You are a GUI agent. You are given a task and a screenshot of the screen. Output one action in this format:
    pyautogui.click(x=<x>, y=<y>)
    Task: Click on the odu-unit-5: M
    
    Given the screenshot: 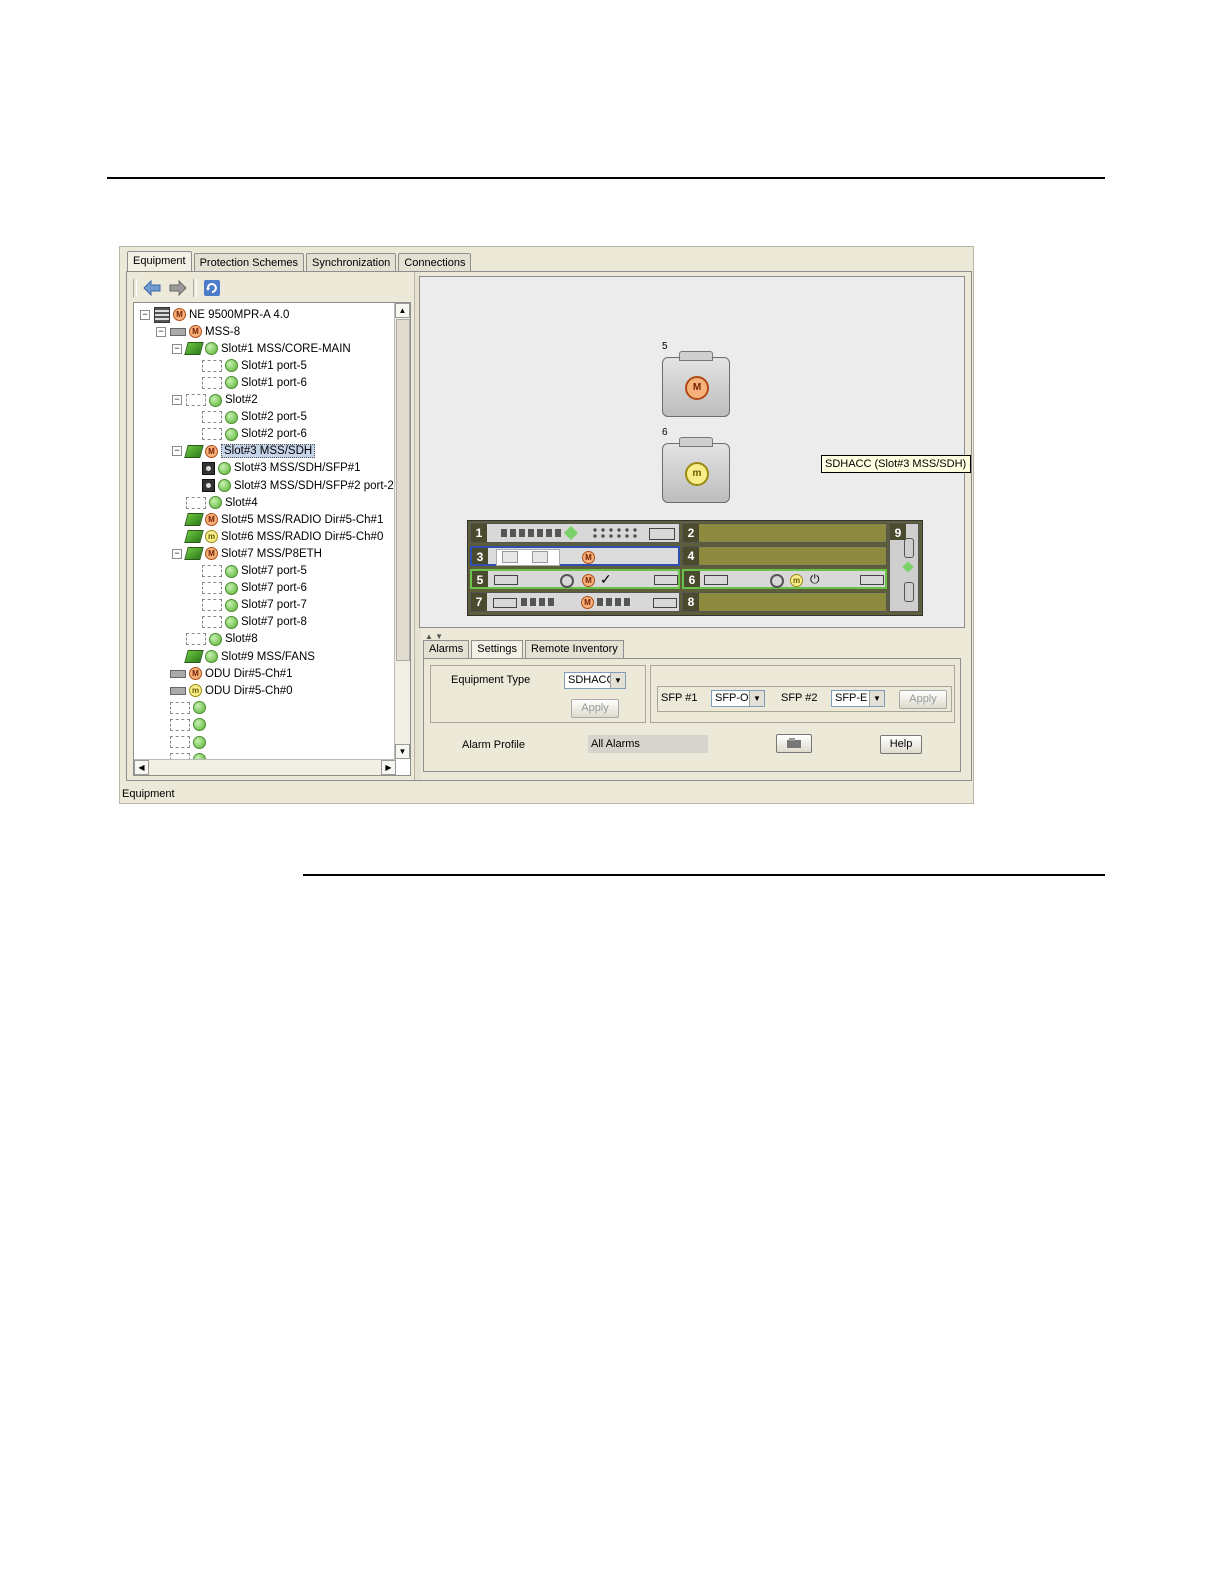 What is the action you would take?
    pyautogui.click(x=696, y=384)
    